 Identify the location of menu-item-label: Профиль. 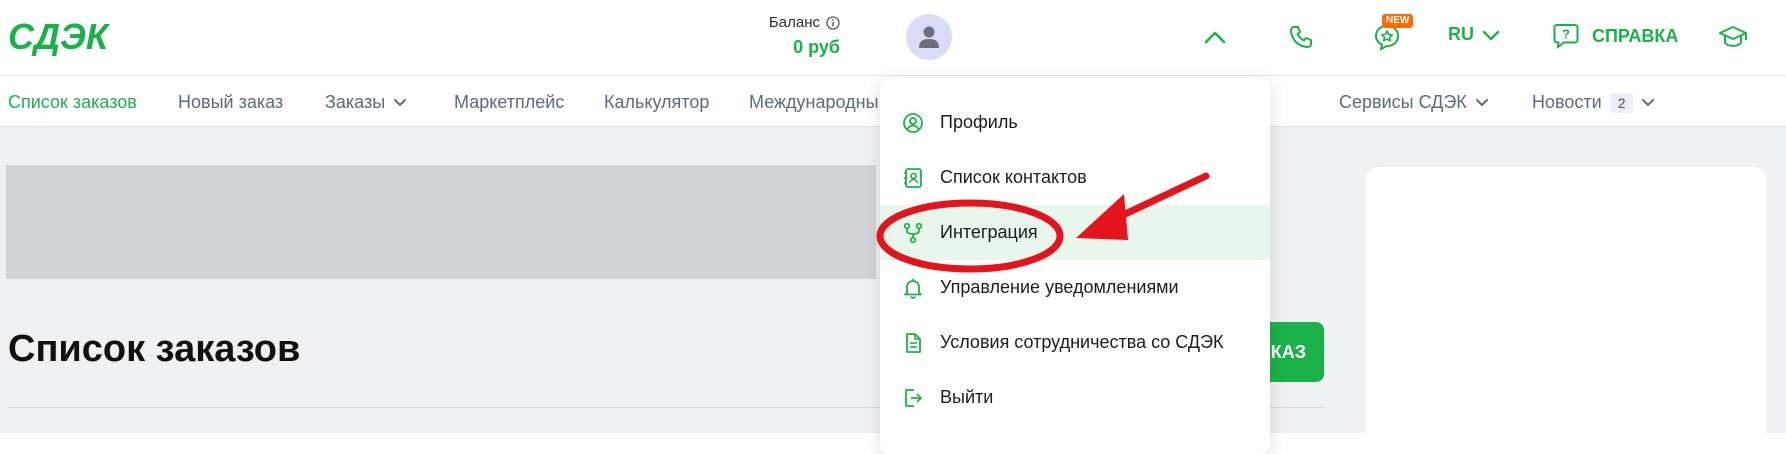
(979, 122).